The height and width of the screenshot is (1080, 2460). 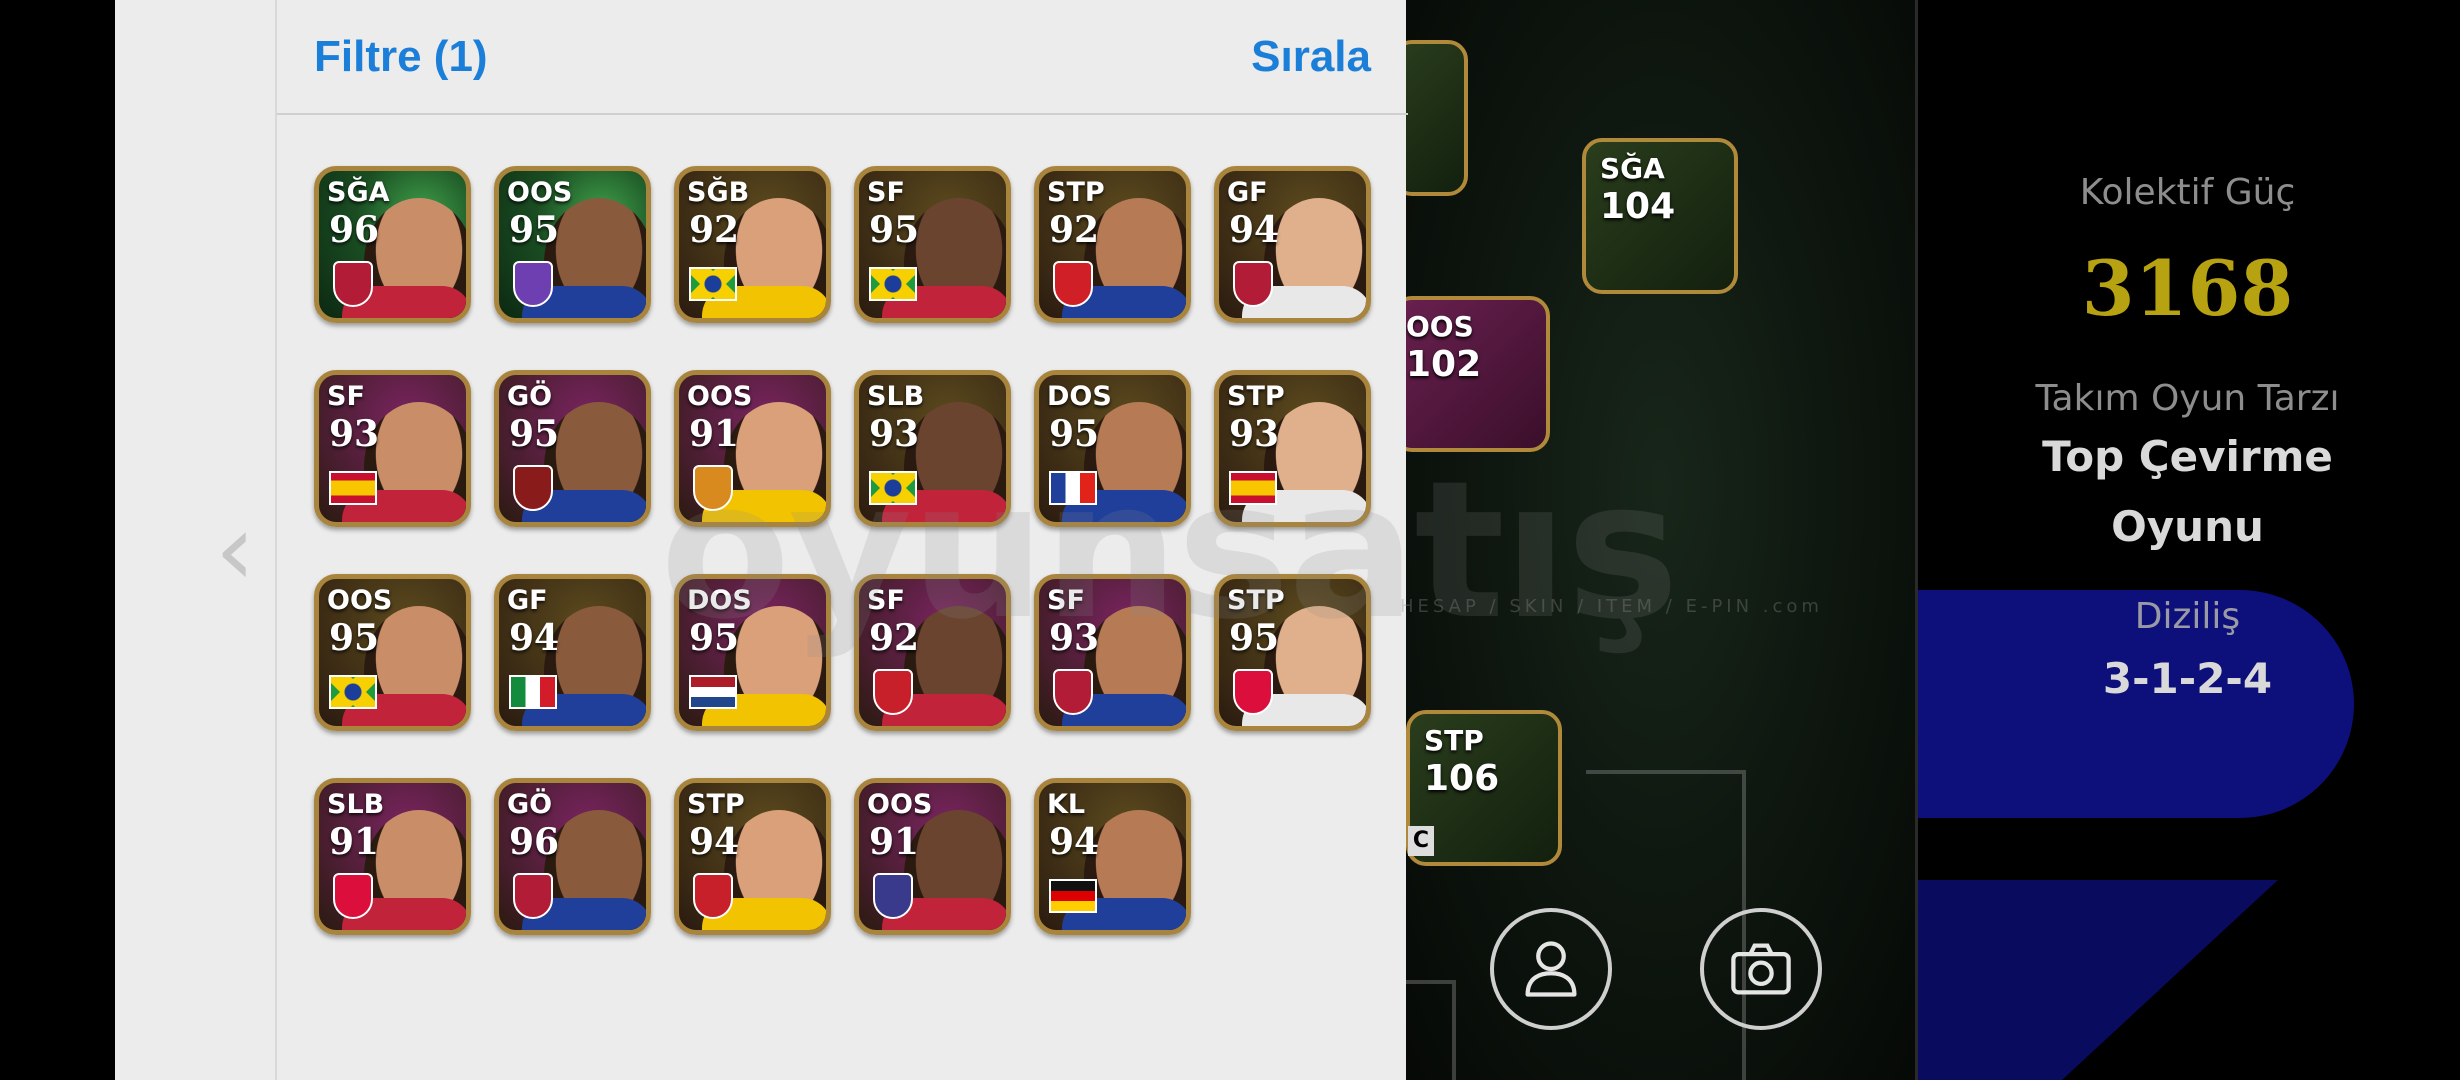 What do you see at coordinates (1073, 488) in the screenshot?
I see `flag-france-icon` at bounding box center [1073, 488].